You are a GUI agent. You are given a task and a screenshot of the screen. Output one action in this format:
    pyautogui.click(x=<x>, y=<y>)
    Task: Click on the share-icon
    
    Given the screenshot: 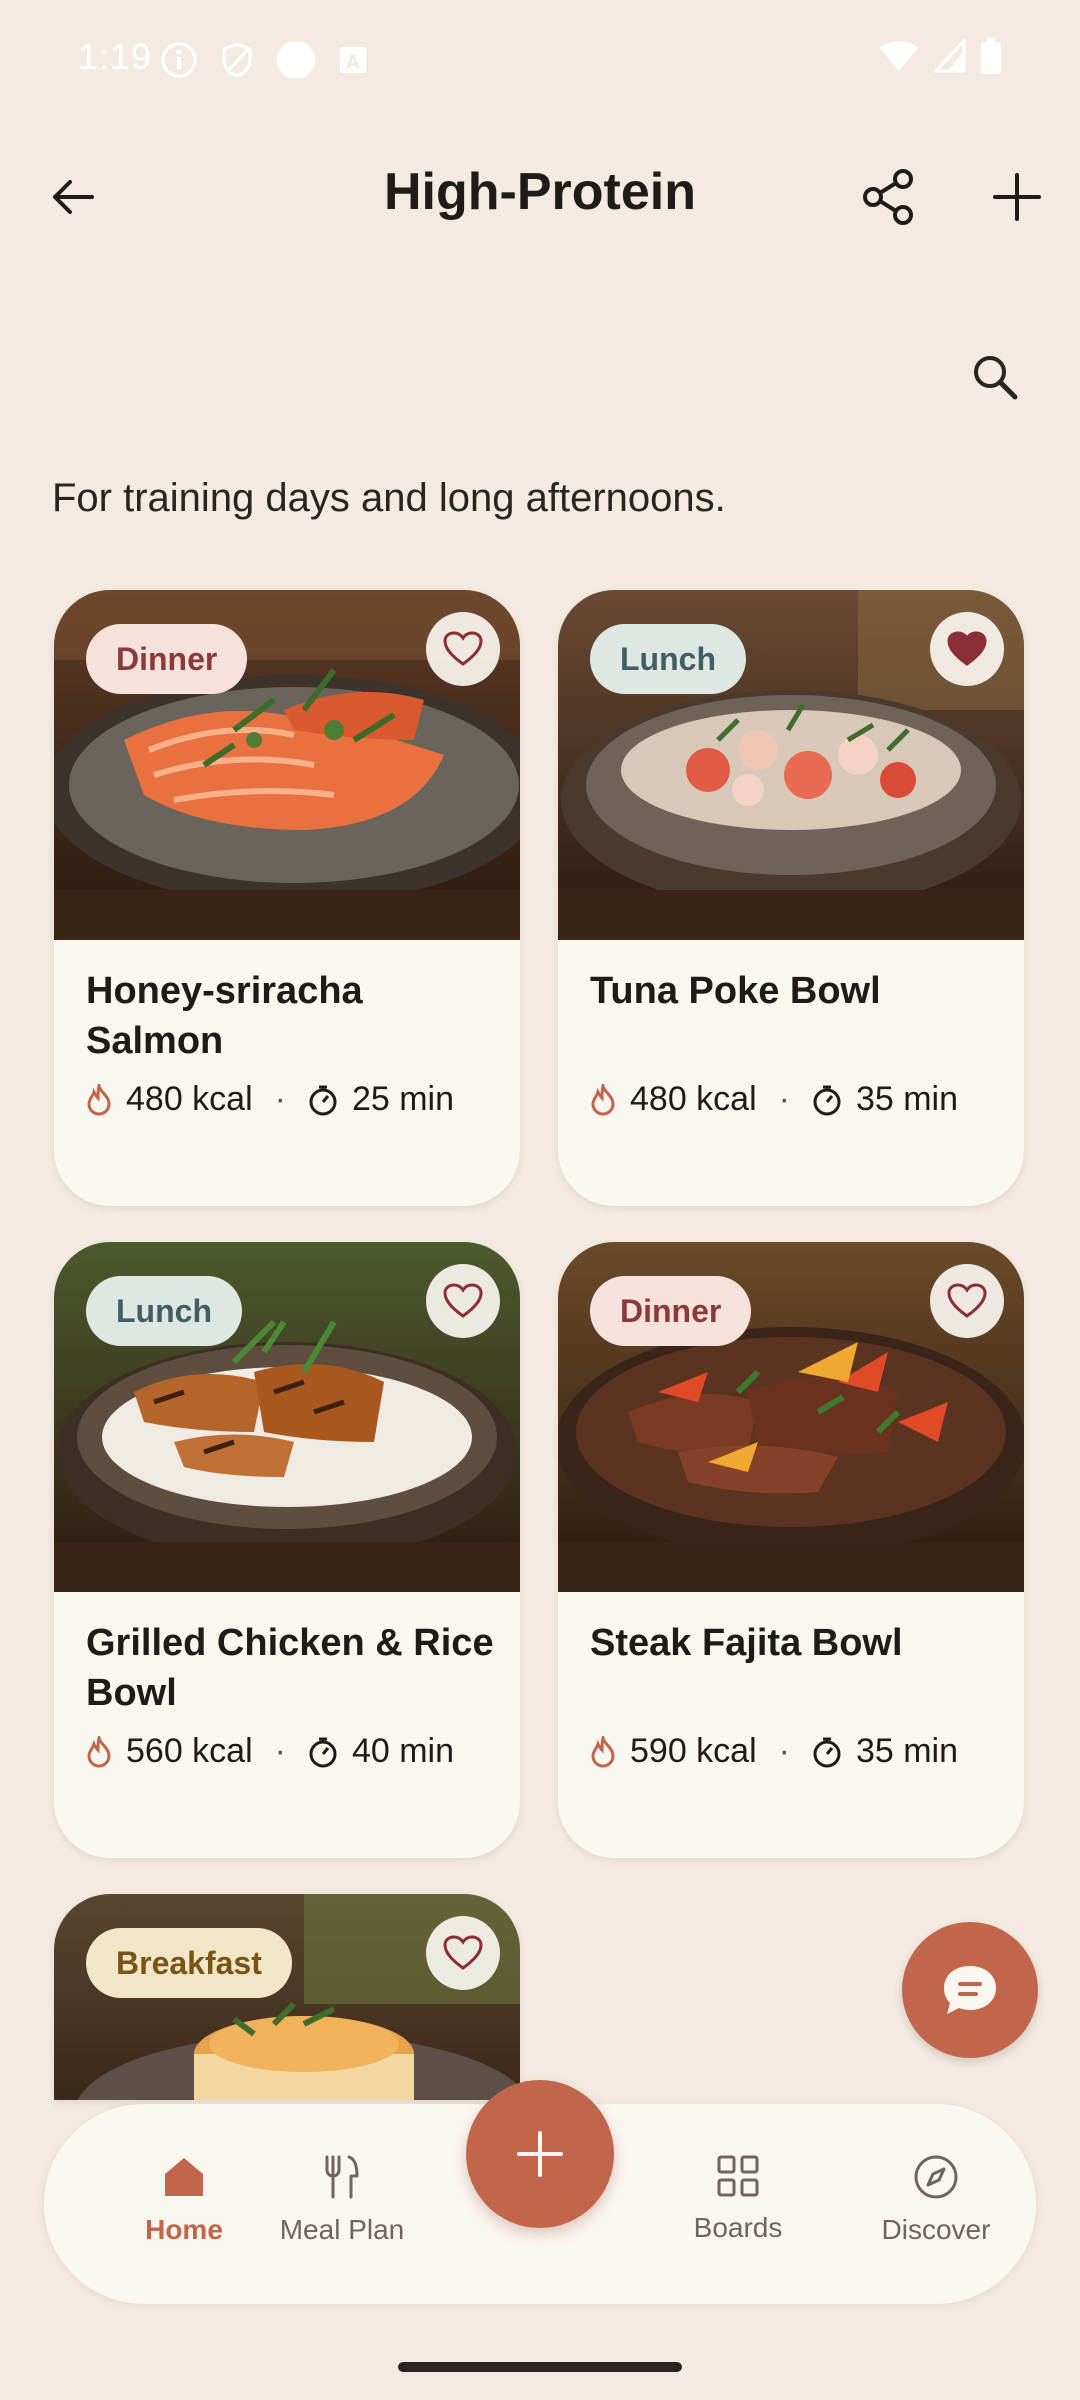 What is the action you would take?
    pyautogui.click(x=888, y=197)
    